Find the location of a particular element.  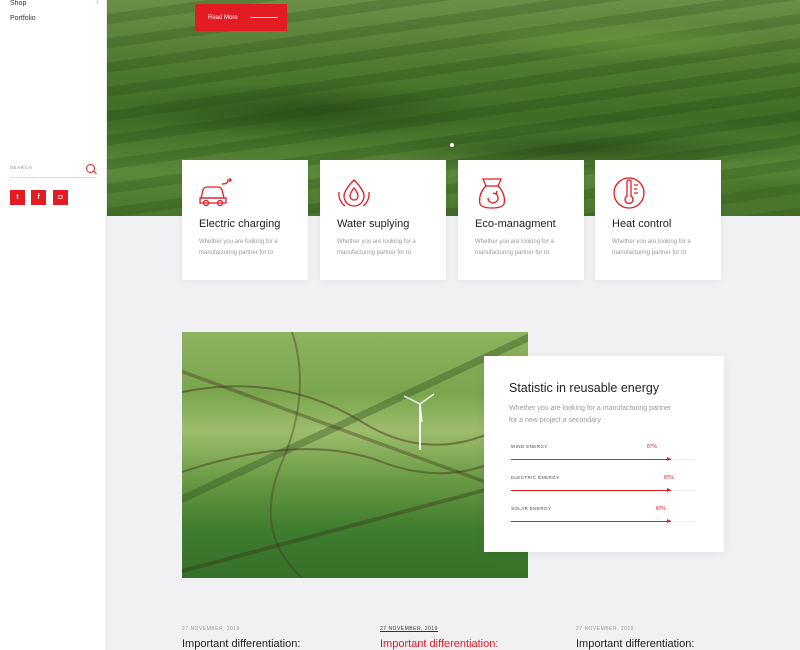

progress-label: WIND ENERGY is located at coordinates (529, 446).